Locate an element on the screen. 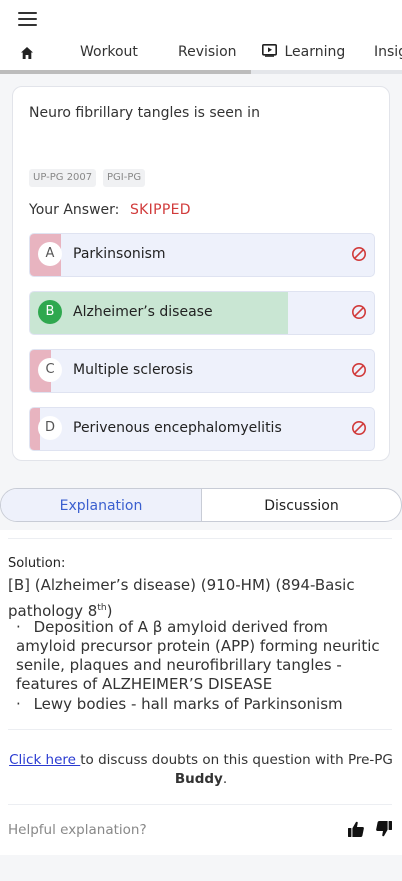 This screenshot has width=402, height=881. question-text: Neuro fibrillary tangles is seen in is located at coordinates (144, 113).